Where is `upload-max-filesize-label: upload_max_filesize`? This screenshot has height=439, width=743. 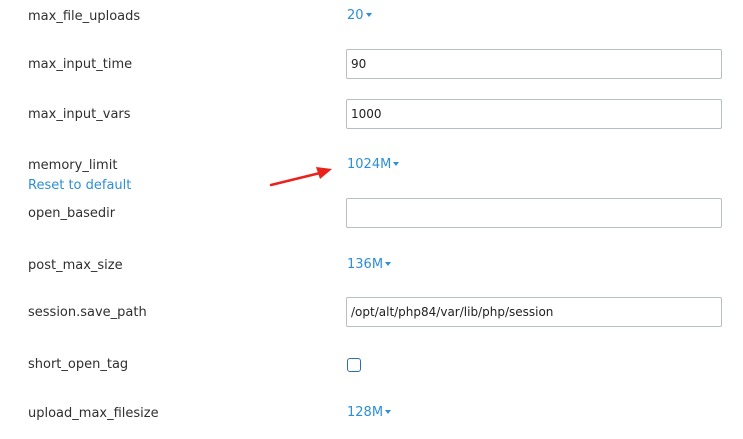
upload-max-filesize-label: upload_max_filesize is located at coordinates (93, 413).